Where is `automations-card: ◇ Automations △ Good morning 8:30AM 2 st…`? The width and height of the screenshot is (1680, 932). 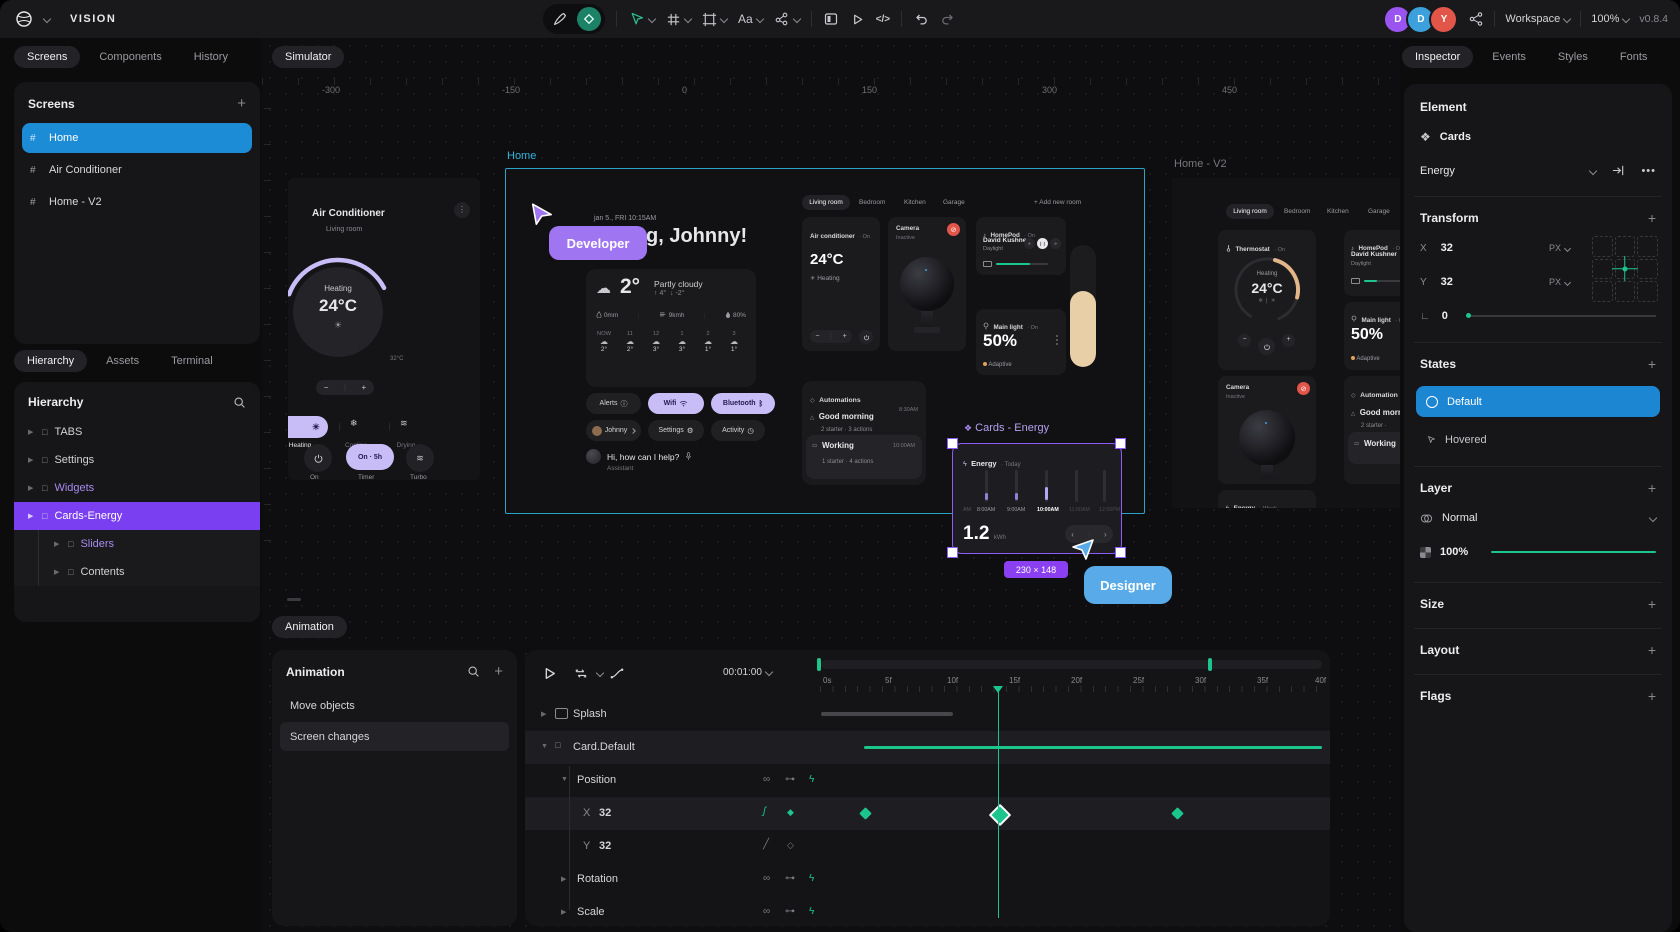 automations-card: ◇ Automations △ Good morning 8:30AM 2 st… is located at coordinates (864, 433).